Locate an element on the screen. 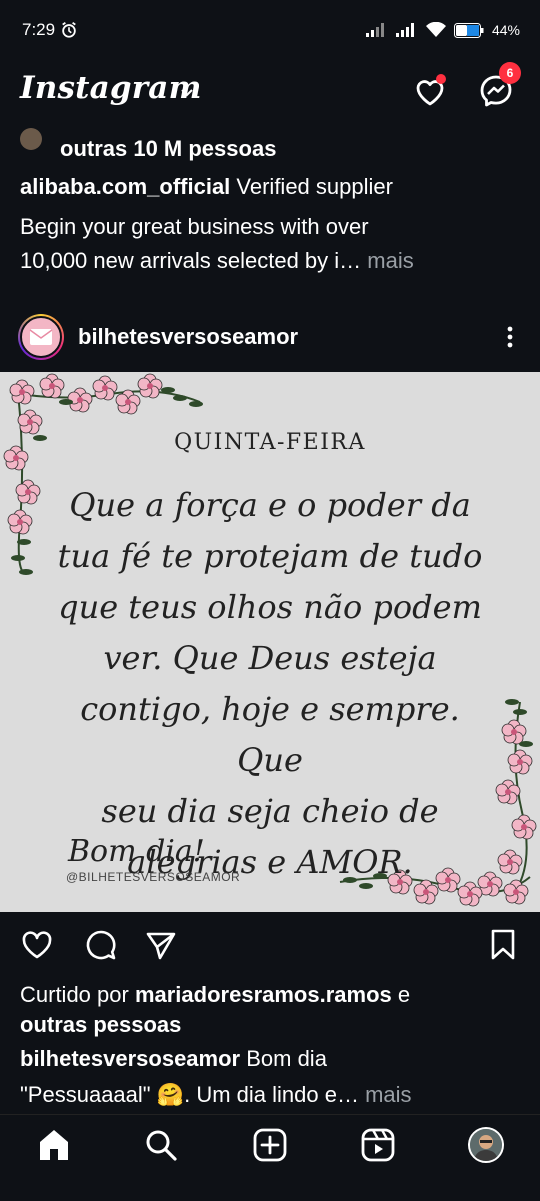  home-icon is located at coordinates (54, 1145).